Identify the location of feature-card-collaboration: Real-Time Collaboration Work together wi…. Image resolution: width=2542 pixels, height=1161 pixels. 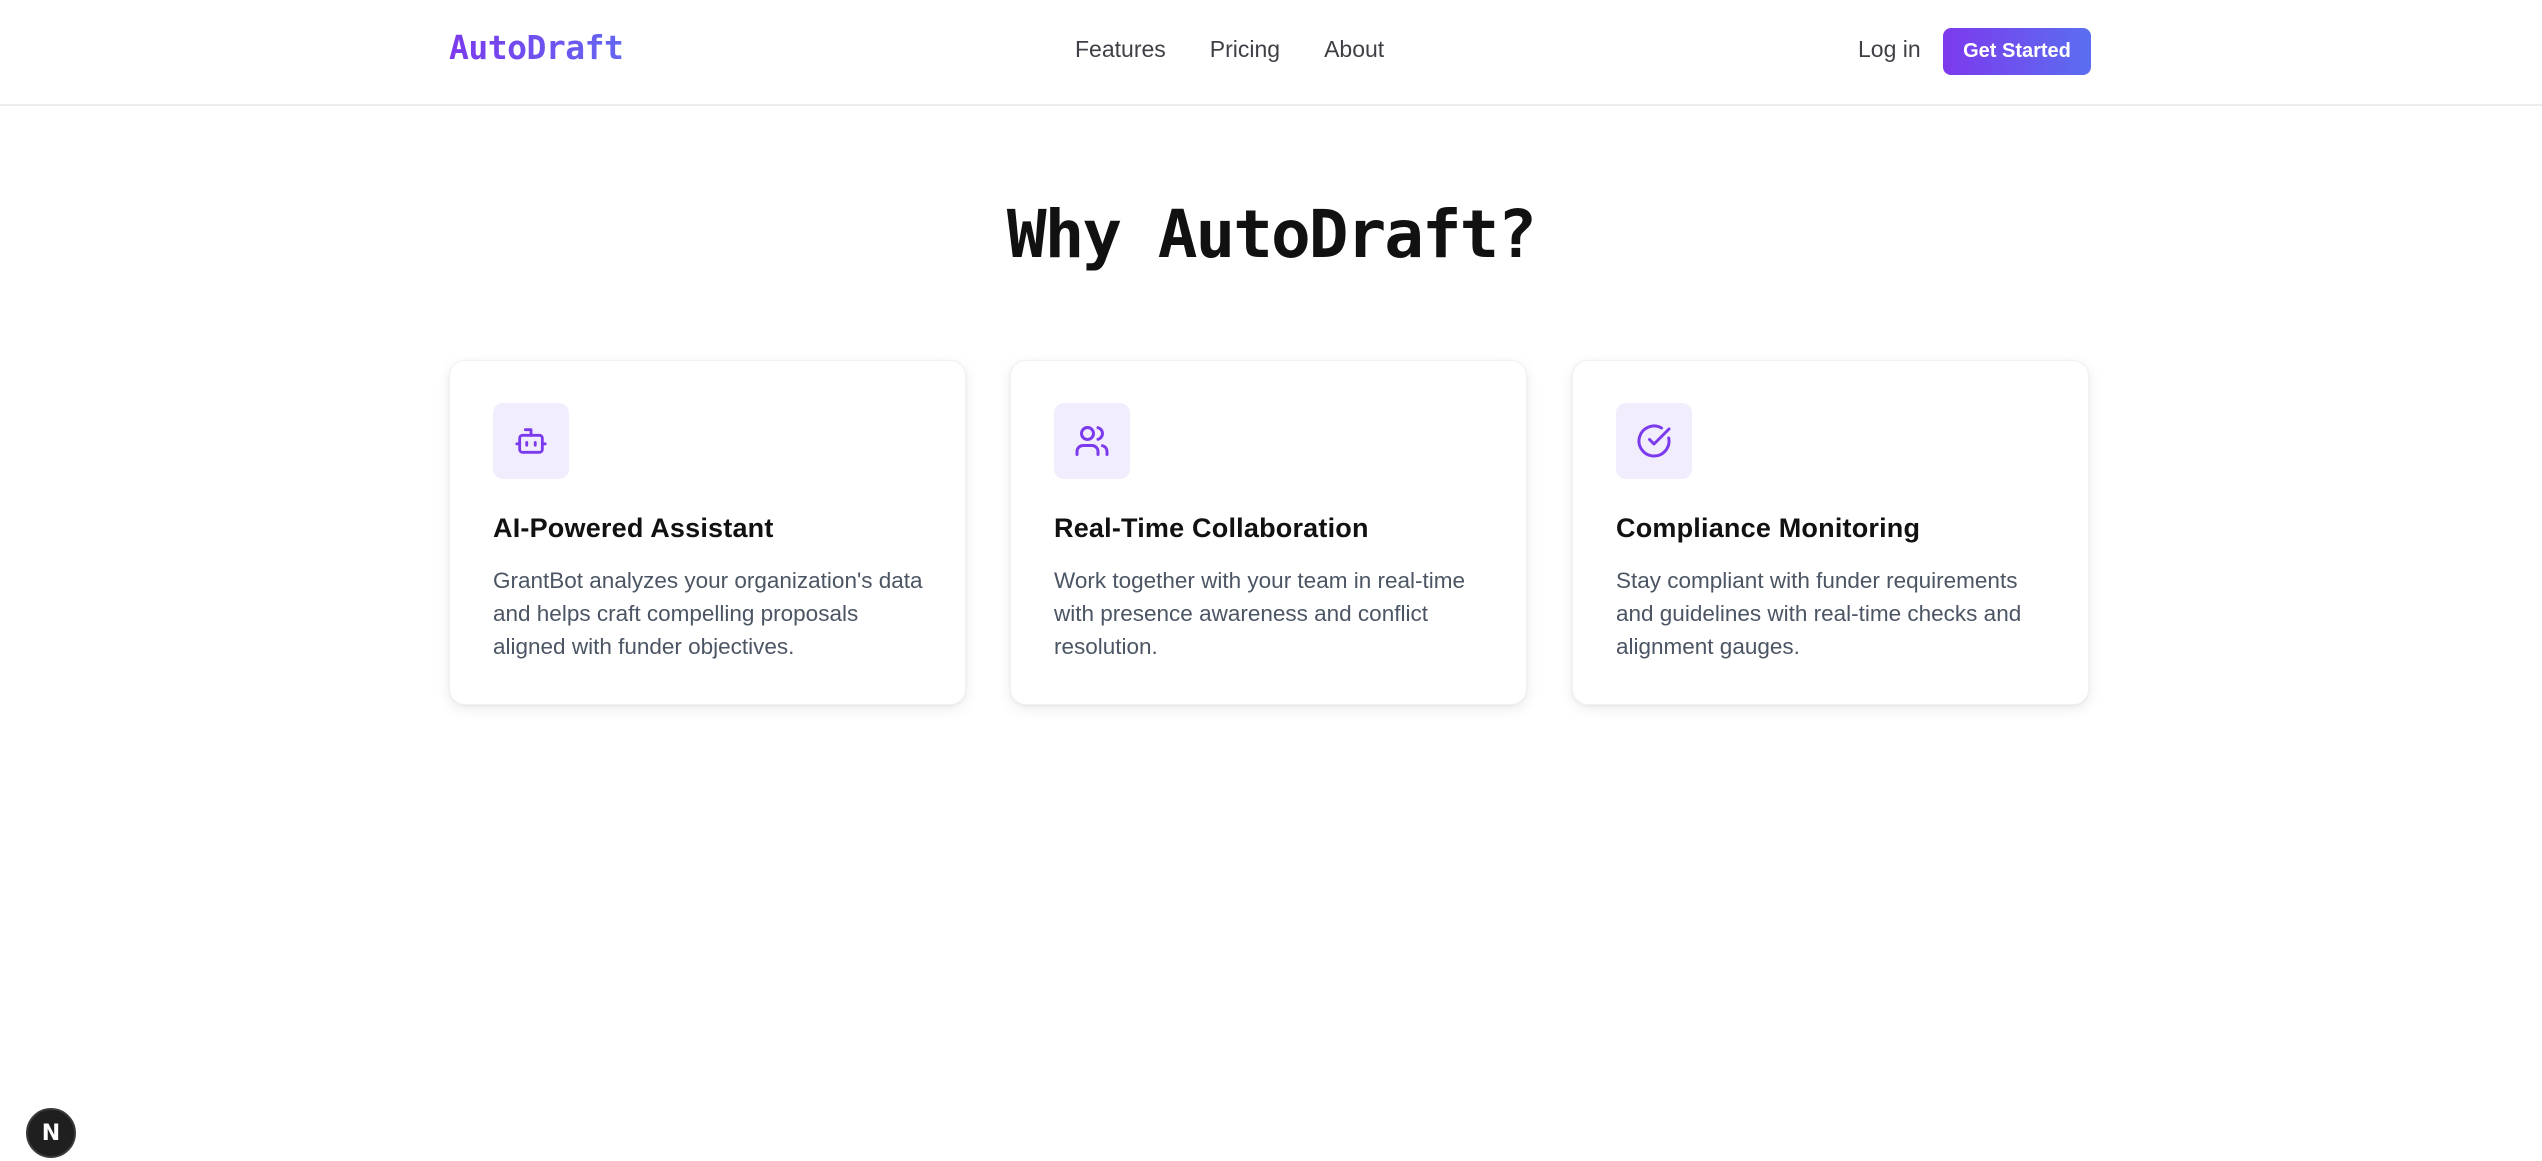
(1268, 532).